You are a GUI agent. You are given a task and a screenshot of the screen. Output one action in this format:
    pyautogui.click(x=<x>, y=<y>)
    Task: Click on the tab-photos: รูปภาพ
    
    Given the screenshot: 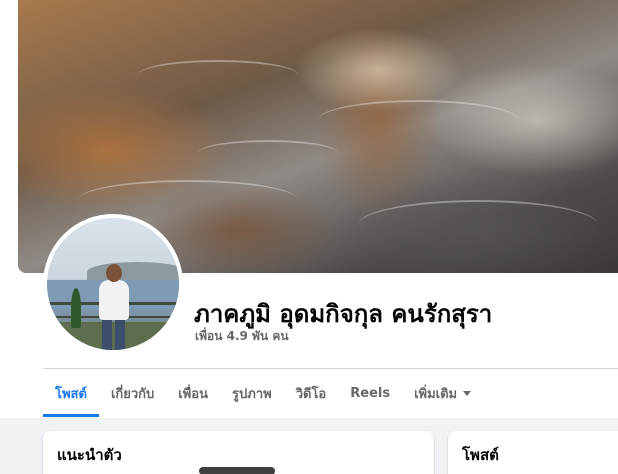 What is the action you would take?
    pyautogui.click(x=252, y=393)
    